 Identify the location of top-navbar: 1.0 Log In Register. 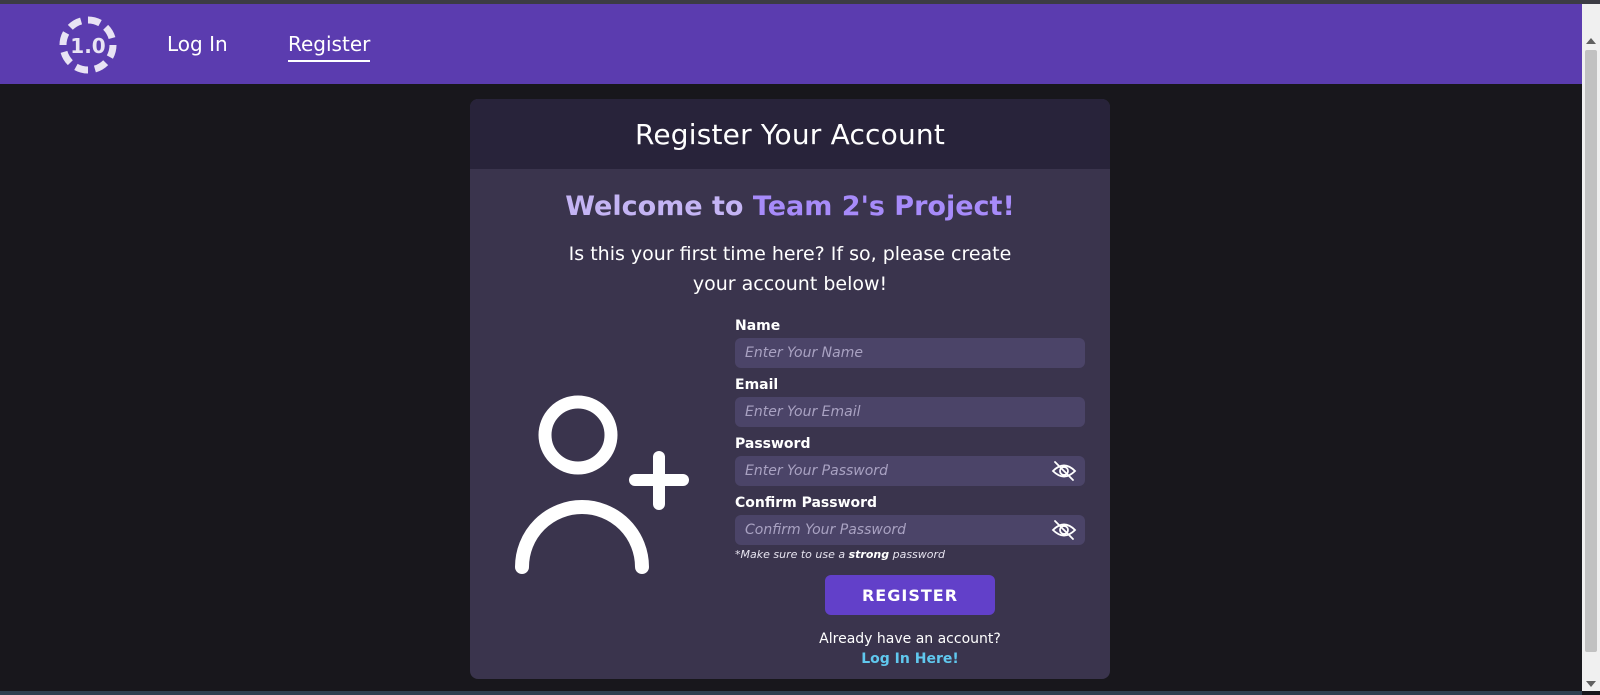
(791, 44).